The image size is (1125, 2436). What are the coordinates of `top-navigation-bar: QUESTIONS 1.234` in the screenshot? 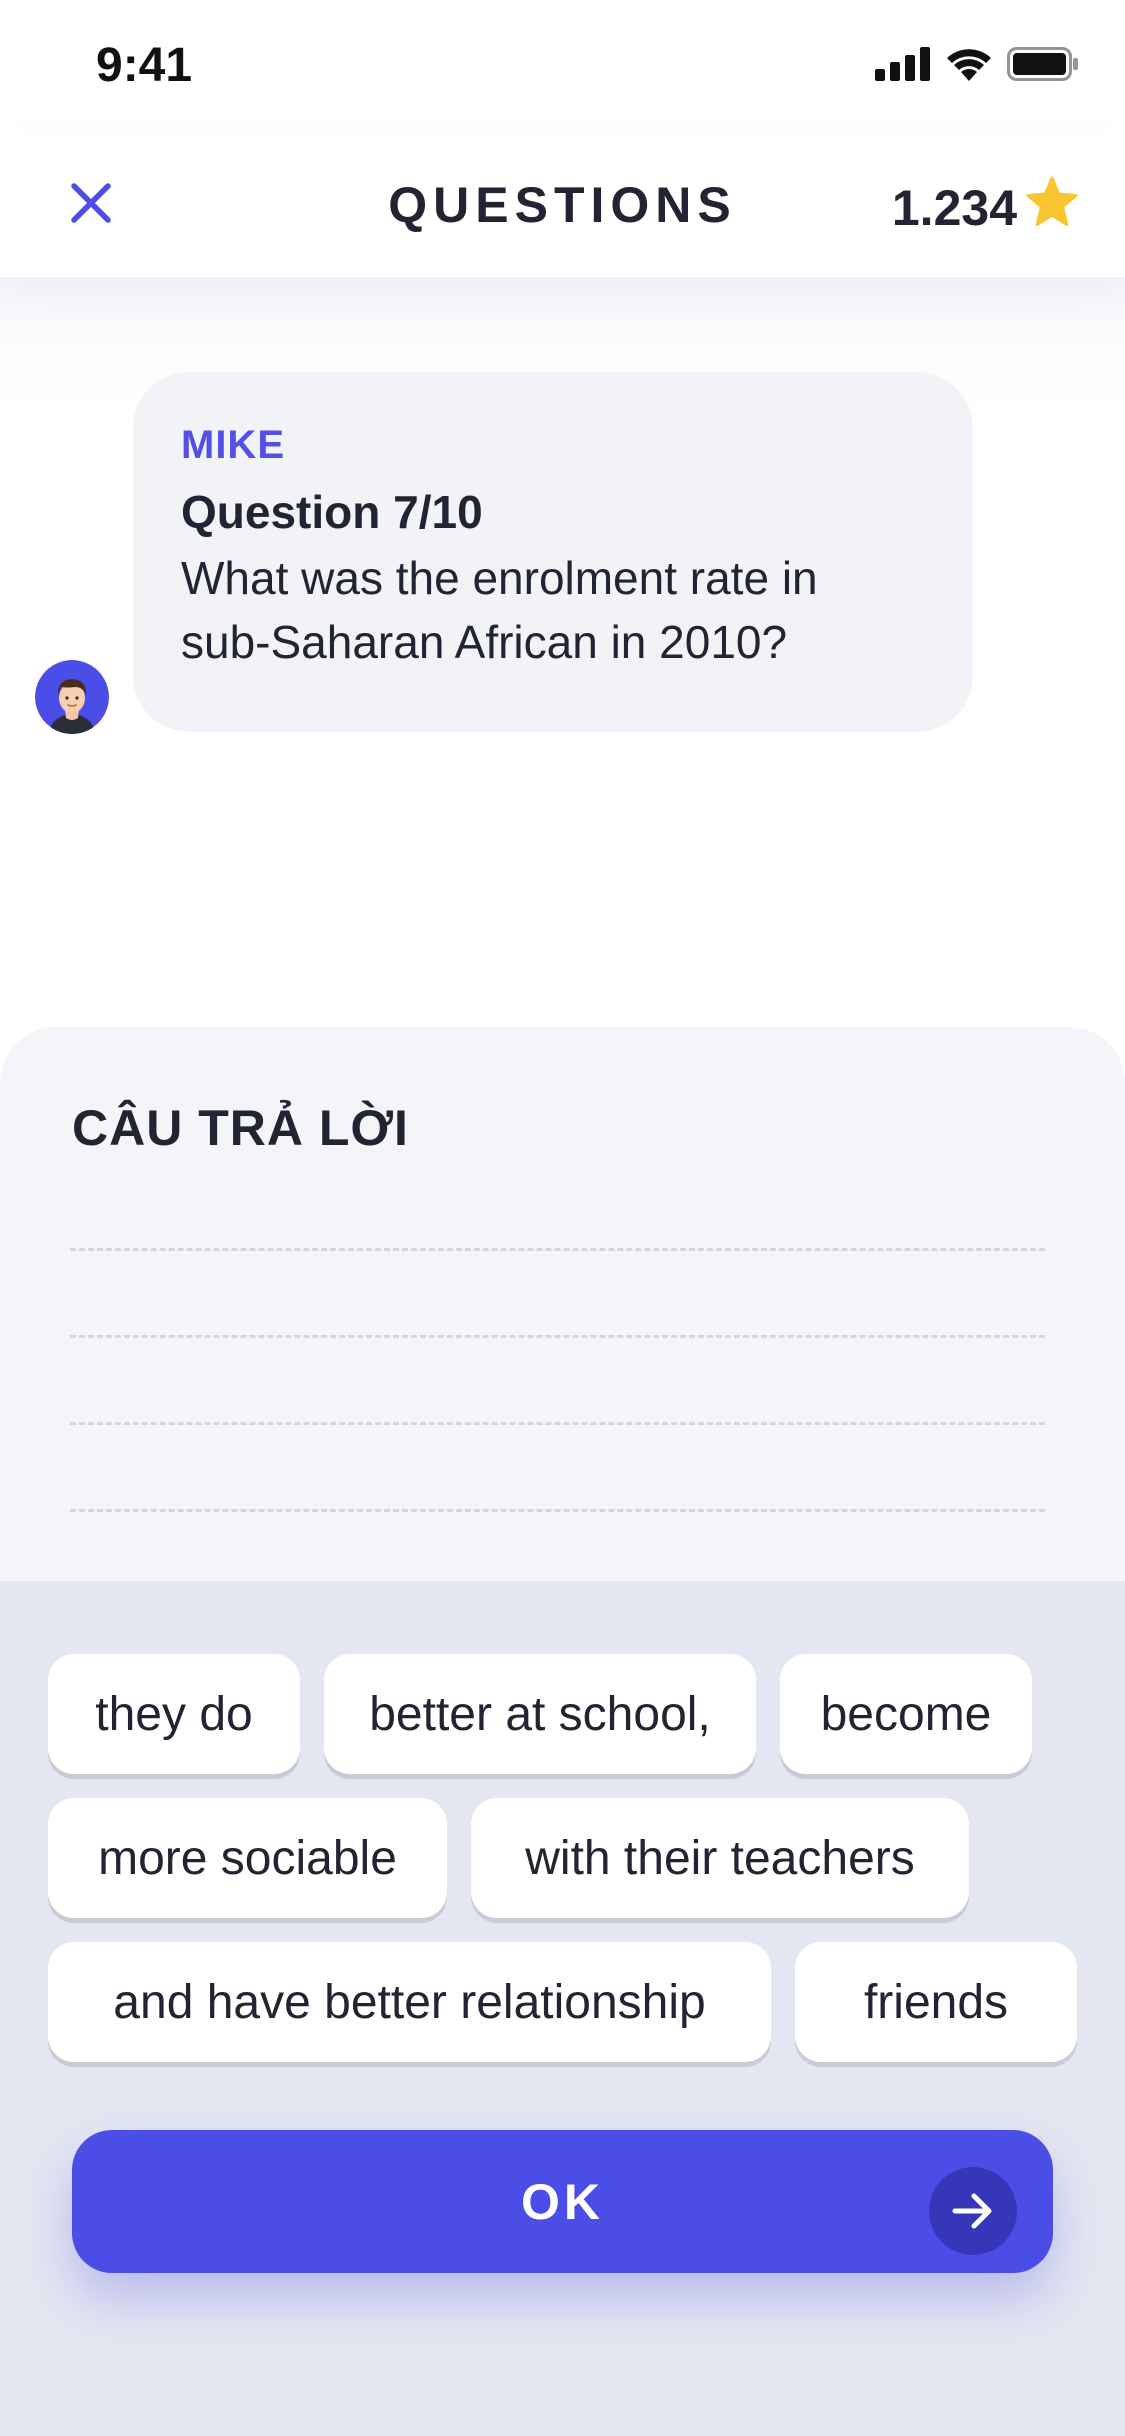 It's located at (562, 204).